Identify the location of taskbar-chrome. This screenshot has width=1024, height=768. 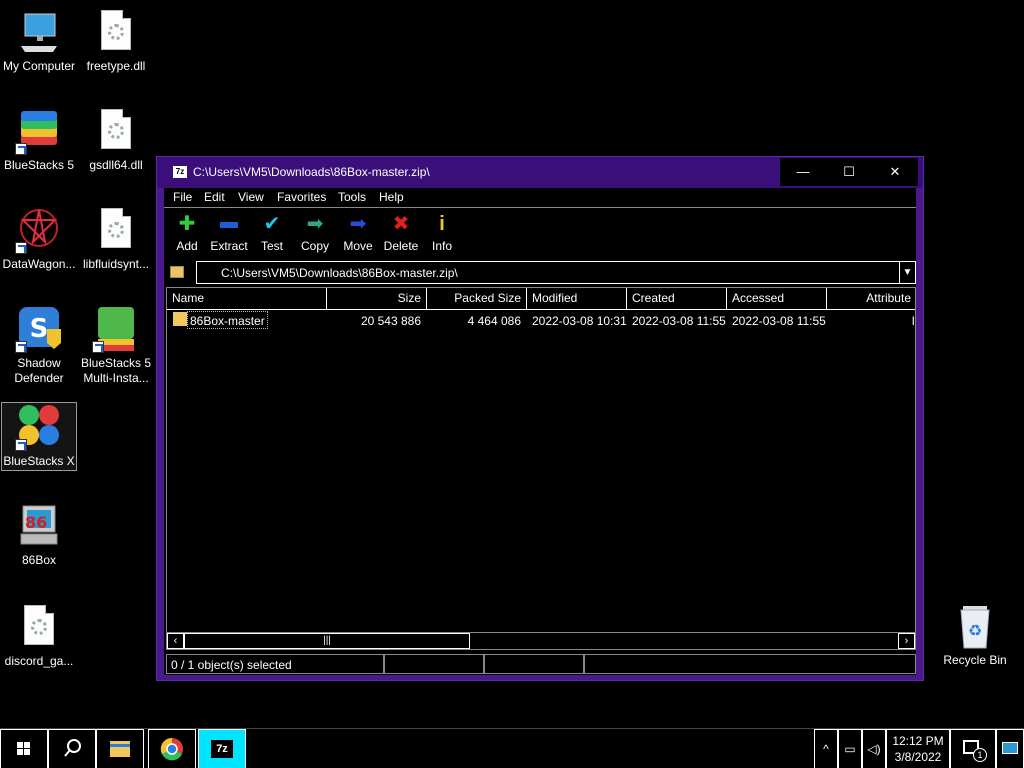
(172, 748).